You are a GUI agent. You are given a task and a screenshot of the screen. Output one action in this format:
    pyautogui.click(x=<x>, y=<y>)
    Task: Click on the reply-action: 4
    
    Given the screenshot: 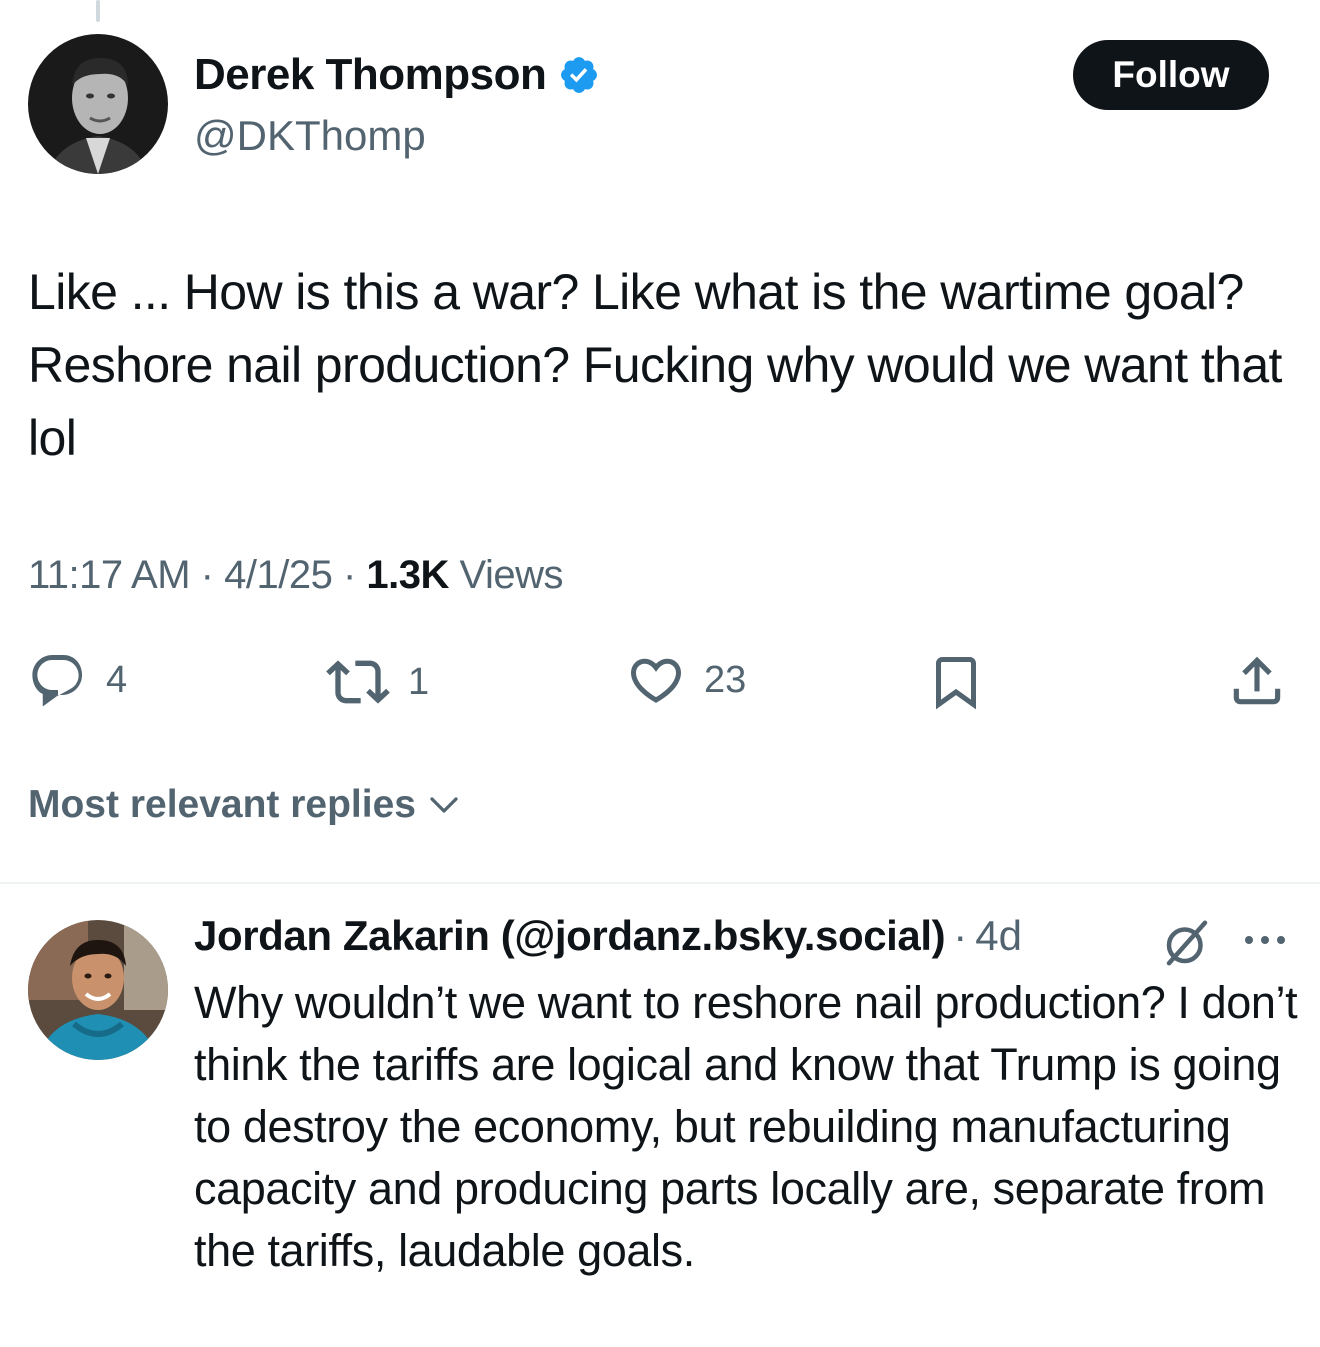 What is the action you would take?
    pyautogui.click(x=77, y=680)
    